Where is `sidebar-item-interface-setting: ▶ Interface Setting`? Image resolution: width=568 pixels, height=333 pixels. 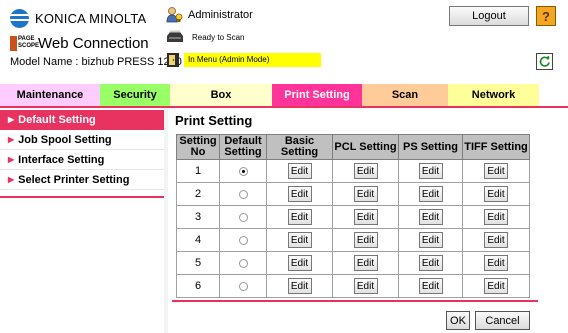 sidebar-item-interface-setting: ▶ Interface Setting is located at coordinates (82, 160).